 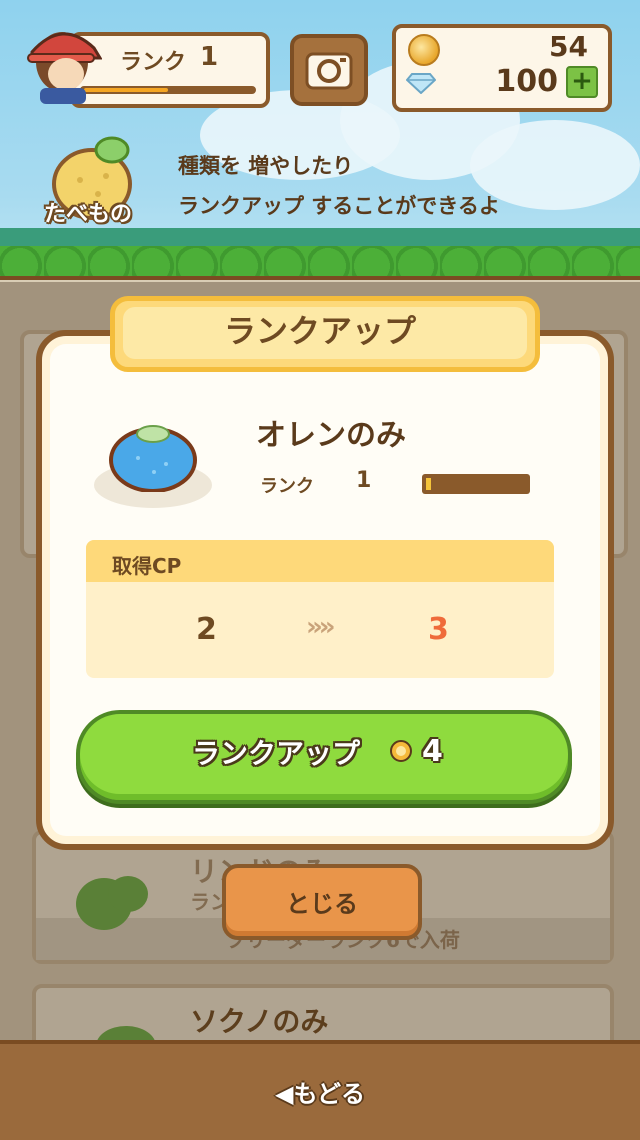 I want to click on close-button-label: とじる, so click(x=322, y=904).